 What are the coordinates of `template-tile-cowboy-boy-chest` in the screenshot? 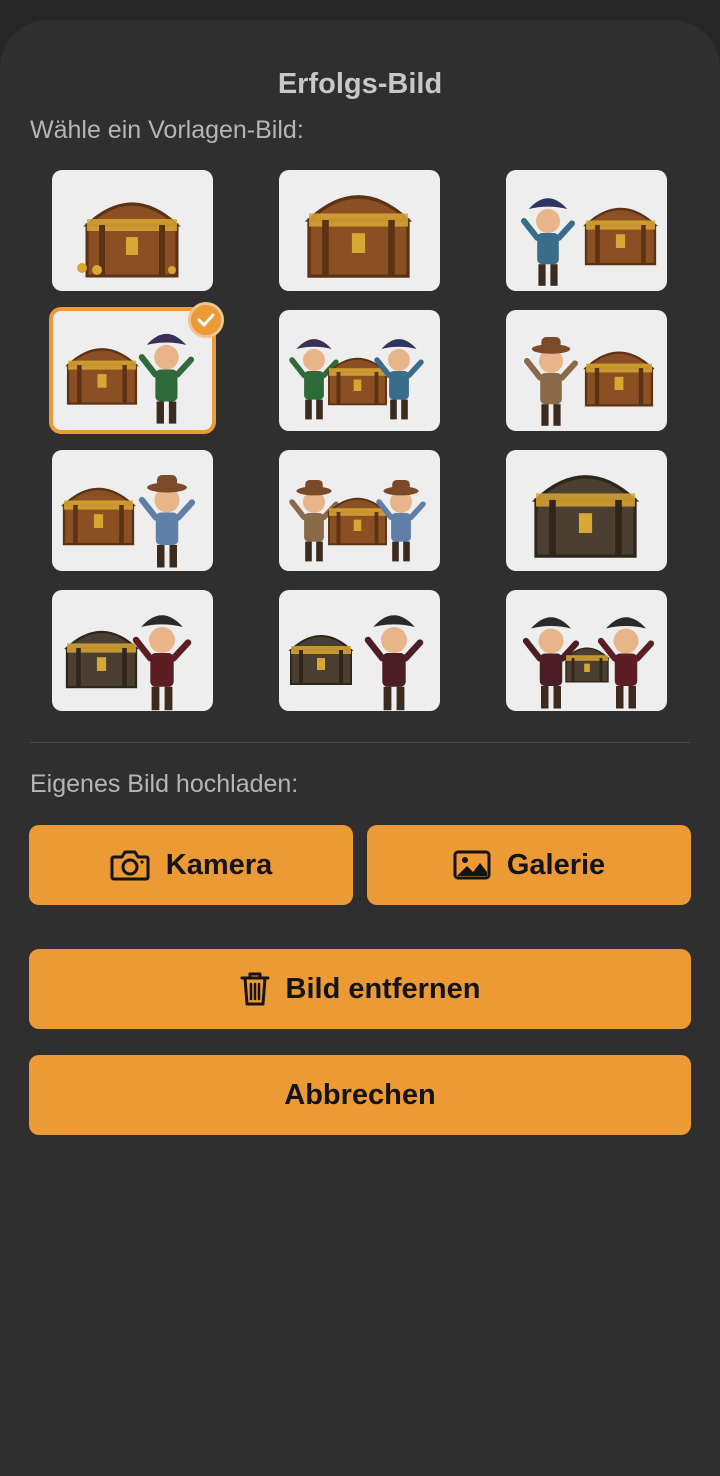 It's located at (586, 370).